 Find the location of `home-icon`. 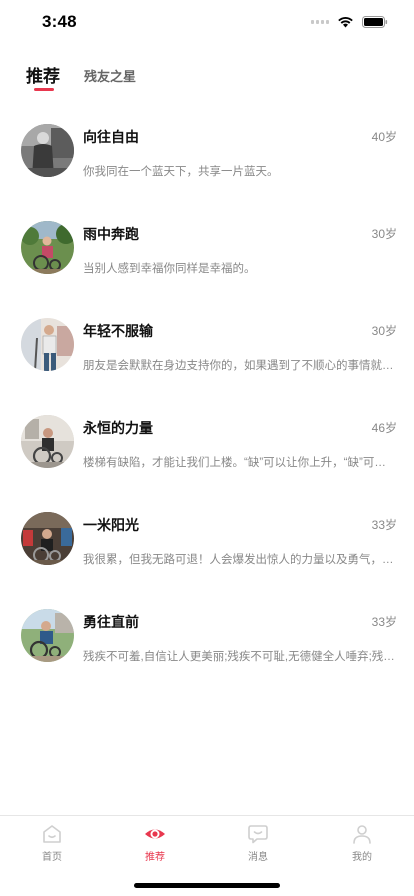

home-icon is located at coordinates (52, 834).